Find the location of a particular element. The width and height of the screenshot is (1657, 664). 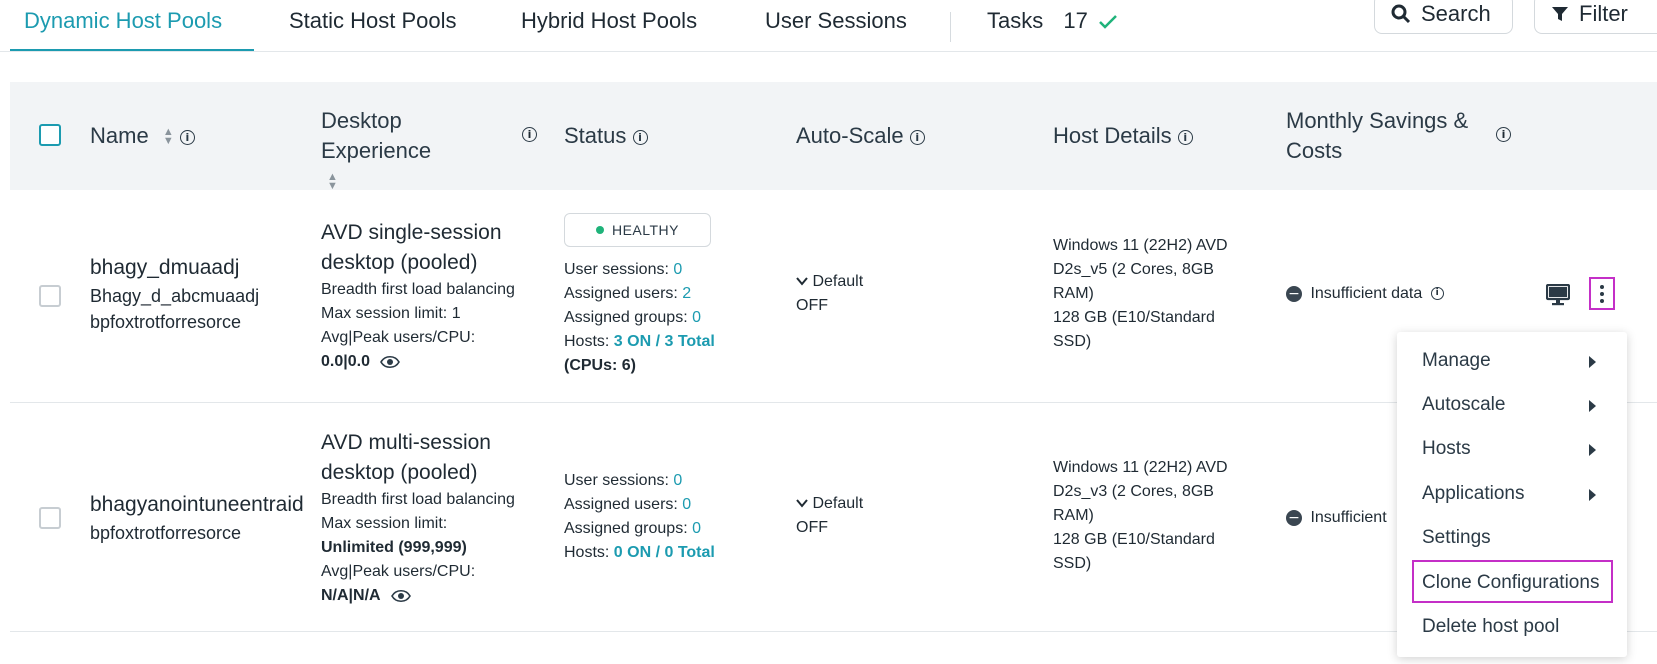

status-badge-label: HEALTHY is located at coordinates (645, 230).